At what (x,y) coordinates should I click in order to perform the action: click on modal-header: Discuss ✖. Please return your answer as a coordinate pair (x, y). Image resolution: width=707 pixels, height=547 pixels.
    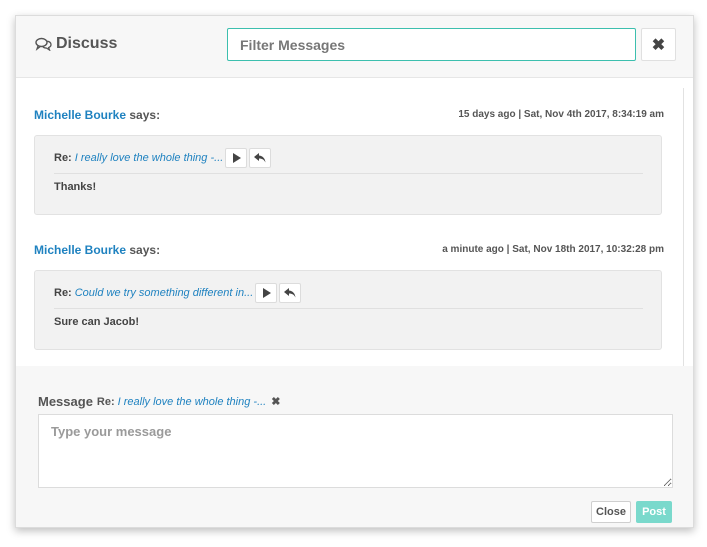
    Looking at the image, I should click on (354, 47).